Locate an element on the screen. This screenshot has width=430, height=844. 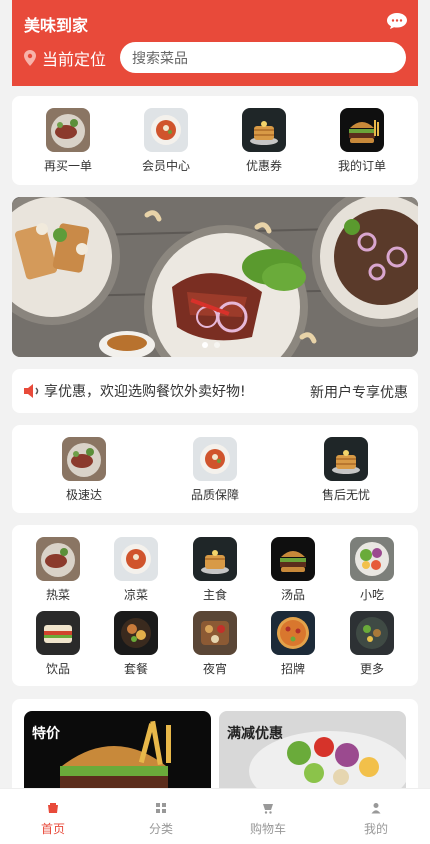
cart-icon is located at coordinates (268, 809).